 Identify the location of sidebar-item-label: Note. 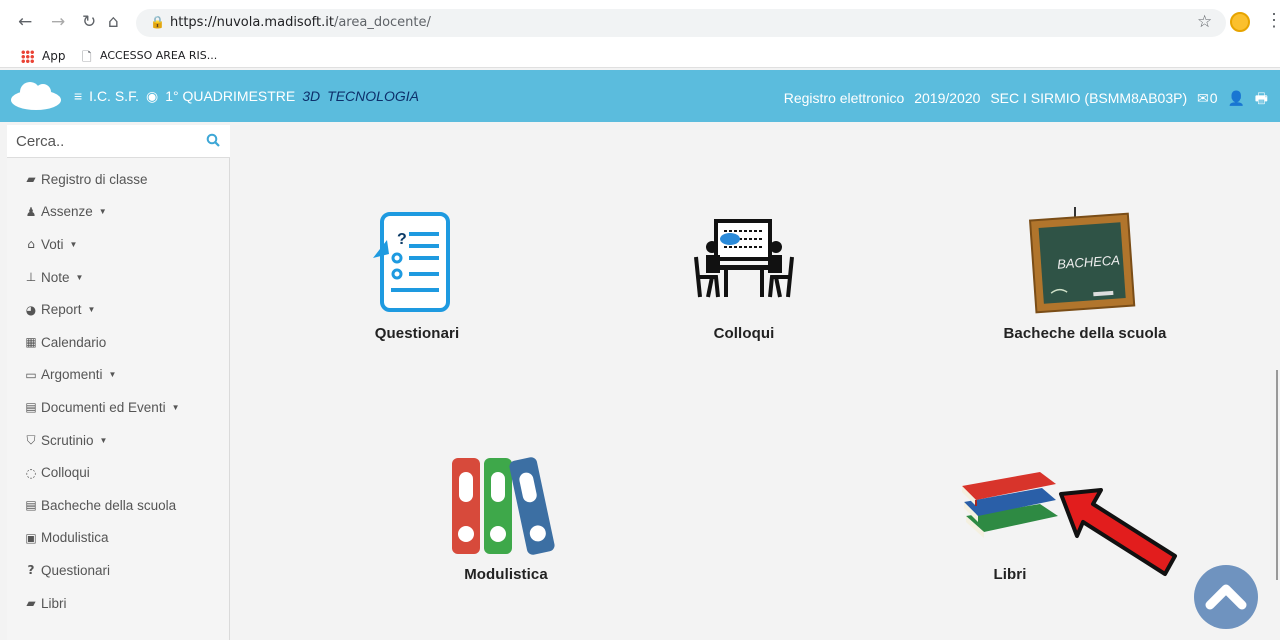
(55, 277).